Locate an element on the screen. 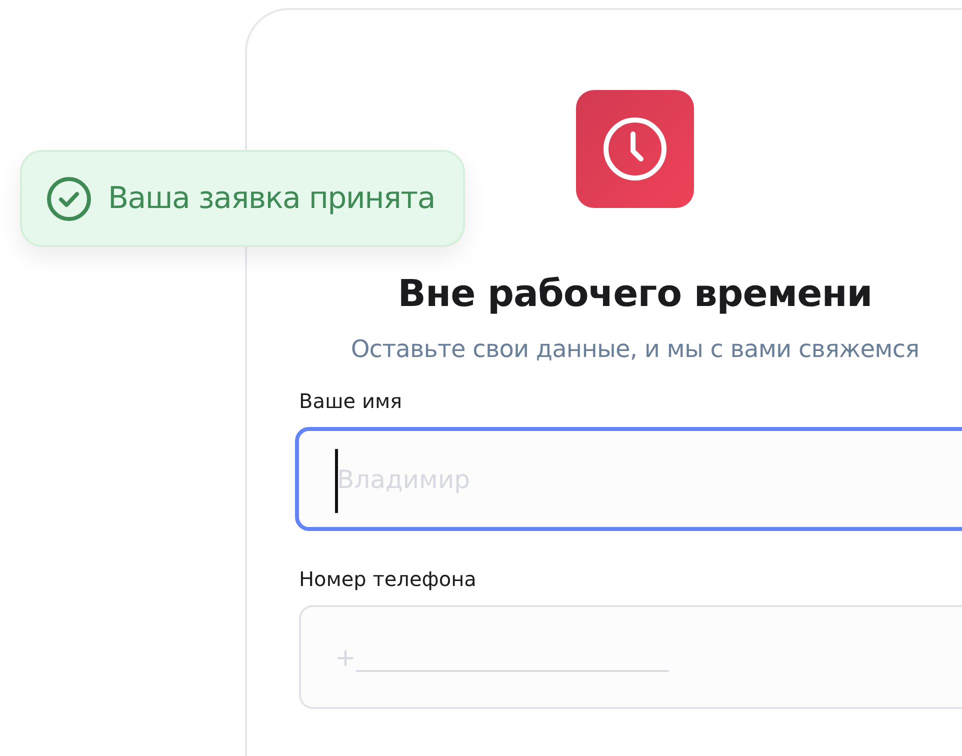 This screenshot has width=962, height=756. field-label: Ваше имя is located at coordinates (350, 401).